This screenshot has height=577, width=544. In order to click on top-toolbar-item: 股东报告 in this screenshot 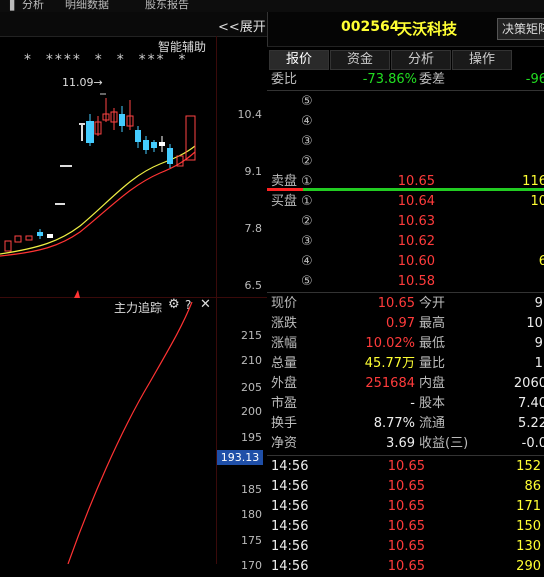, I will do `click(167, 6)`.